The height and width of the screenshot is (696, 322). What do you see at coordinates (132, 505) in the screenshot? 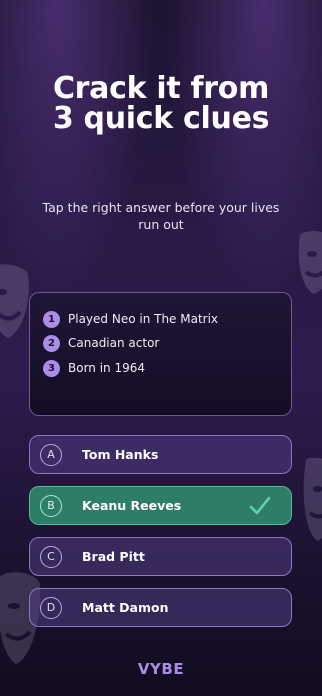
I see `option-label: Keanu Reeves` at bounding box center [132, 505].